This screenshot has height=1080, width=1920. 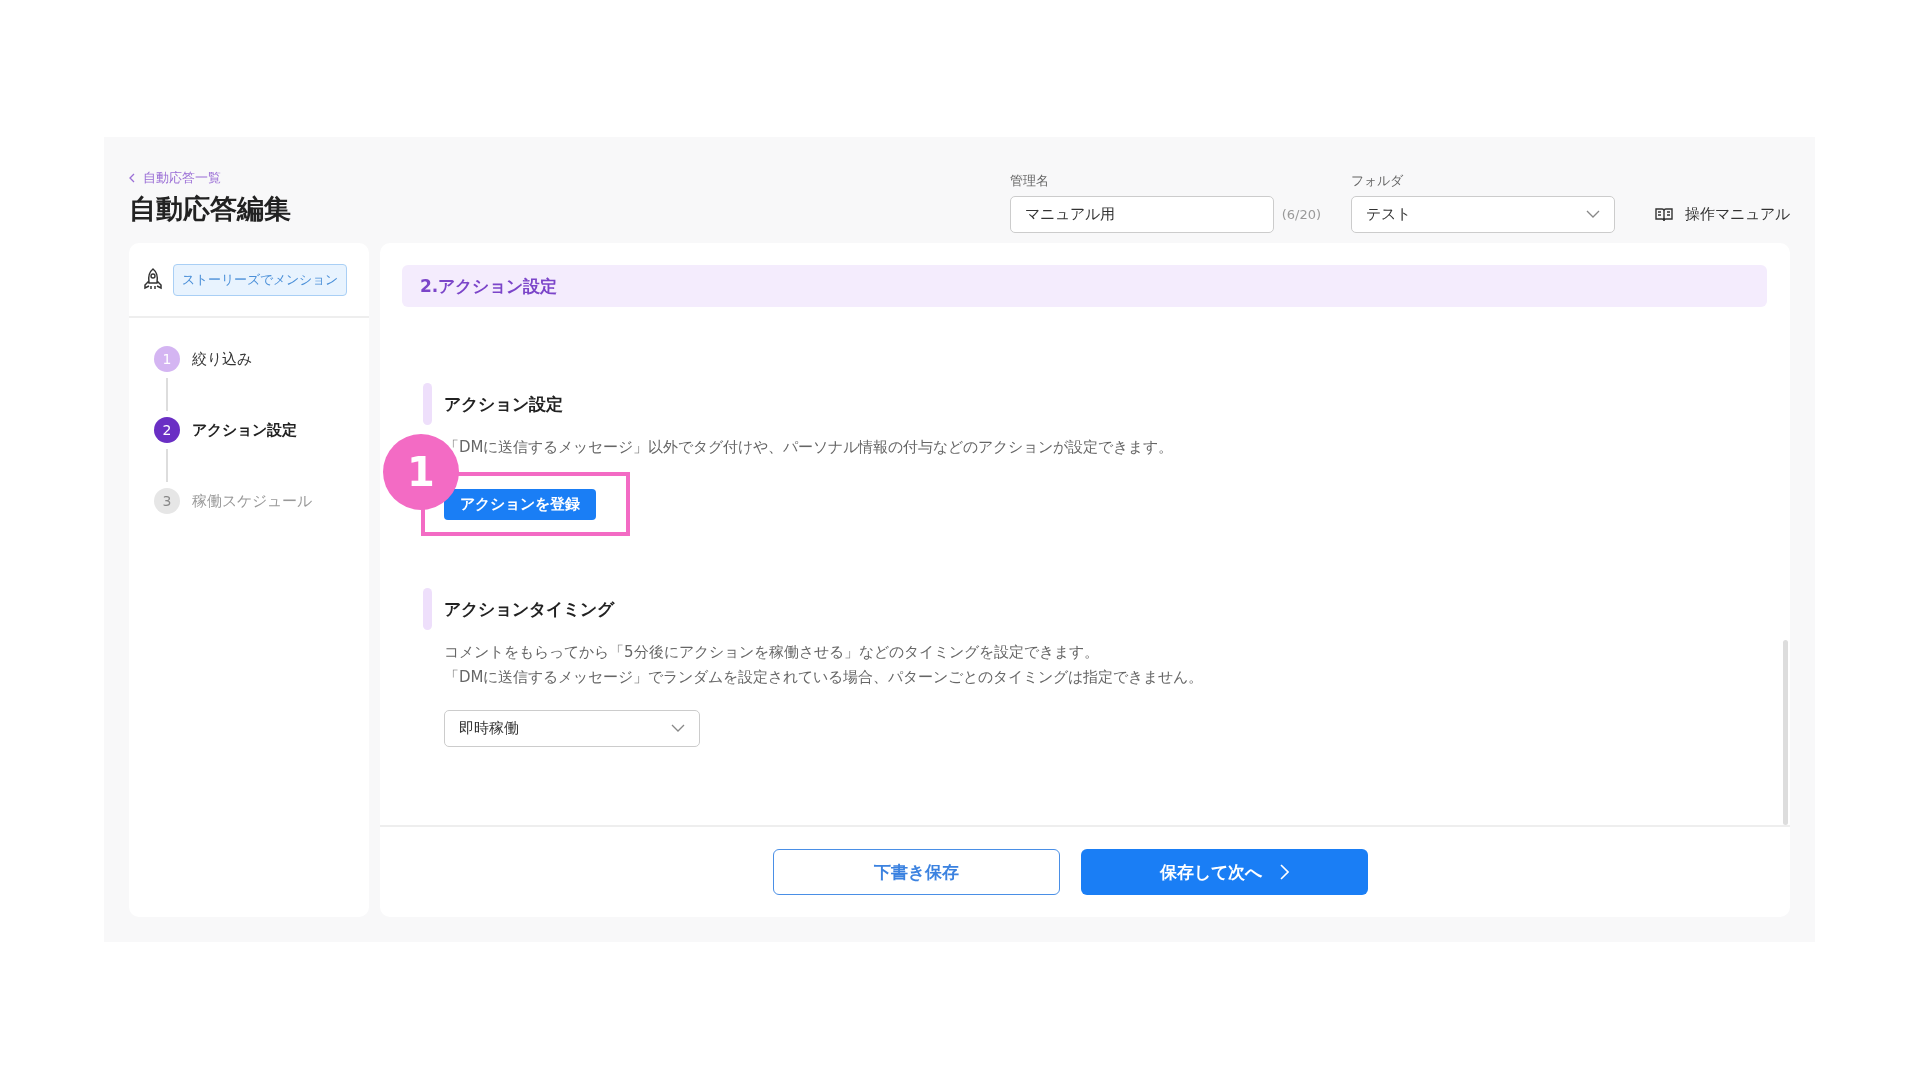 What do you see at coordinates (1084, 286) in the screenshot?
I see `section-title: 2.アクション設定` at bounding box center [1084, 286].